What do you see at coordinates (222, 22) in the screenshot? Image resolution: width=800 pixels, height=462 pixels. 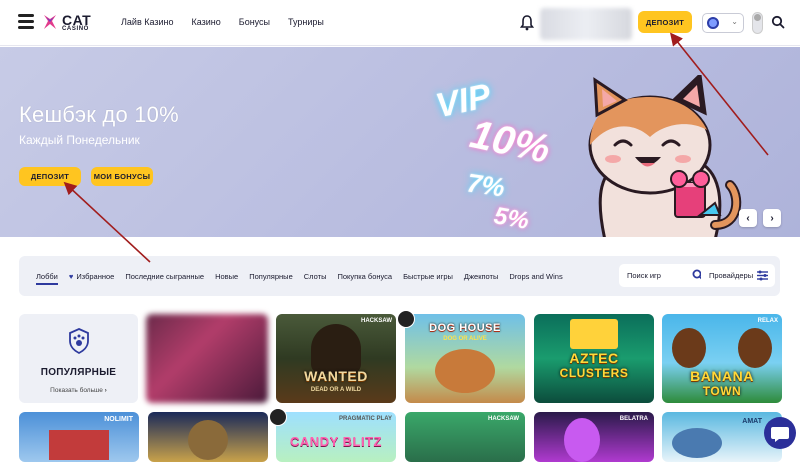 I see `main-nav: Лайв Казино Казино Бонусы Турниры` at bounding box center [222, 22].